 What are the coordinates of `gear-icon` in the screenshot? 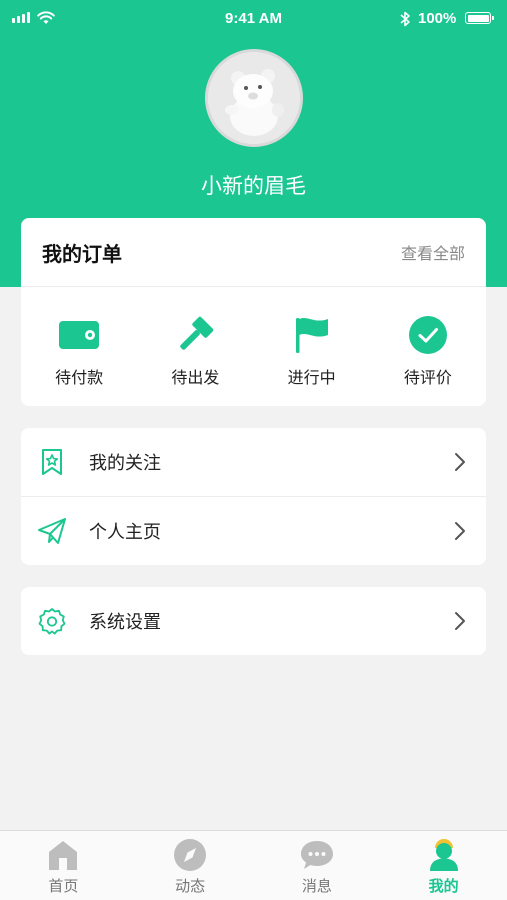 It's located at (52, 621).